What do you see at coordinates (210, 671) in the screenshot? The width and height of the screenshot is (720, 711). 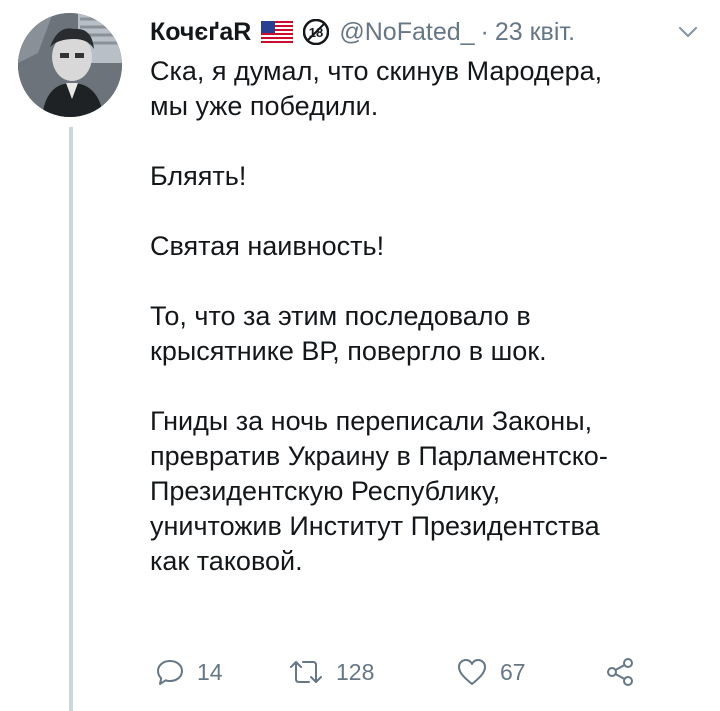 I see `reply-count: 14` at bounding box center [210, 671].